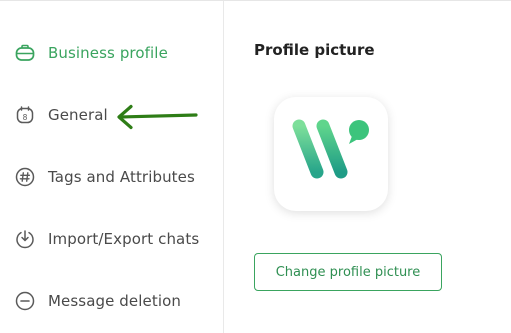  What do you see at coordinates (108, 53) in the screenshot?
I see `sidebar-item-label: Business profile` at bounding box center [108, 53].